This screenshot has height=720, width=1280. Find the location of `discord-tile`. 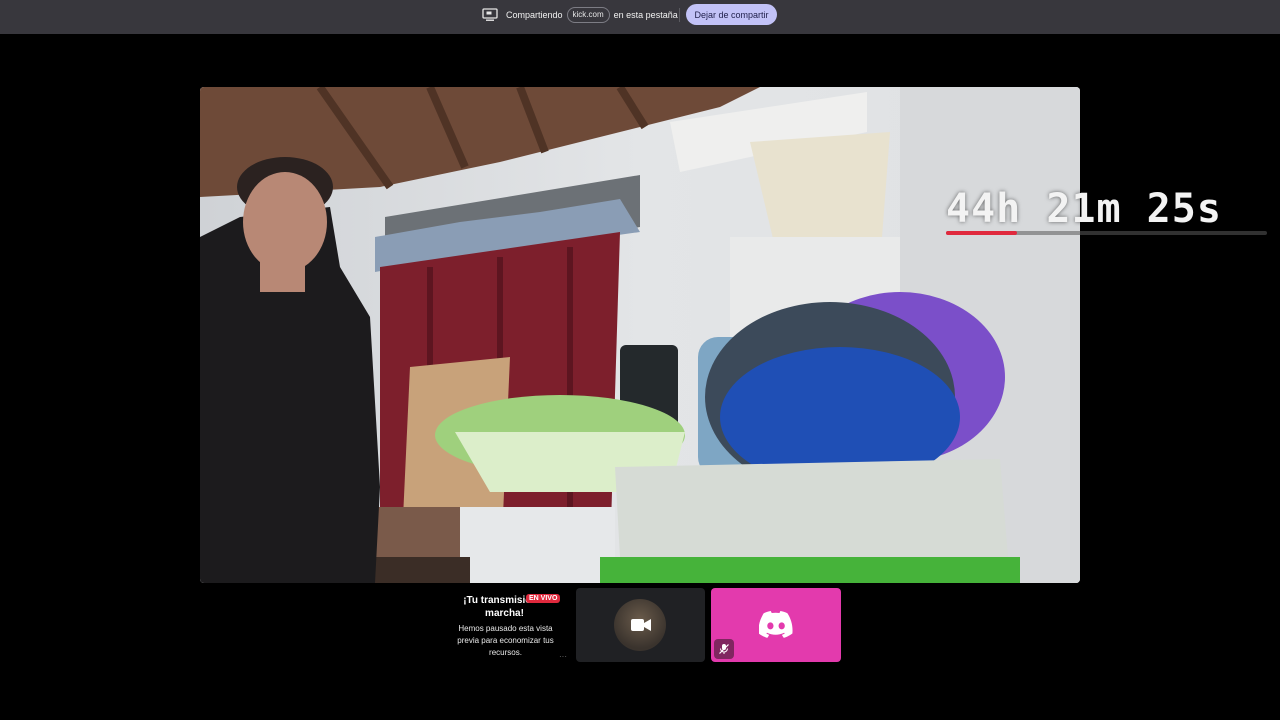

discord-tile is located at coordinates (776, 625).